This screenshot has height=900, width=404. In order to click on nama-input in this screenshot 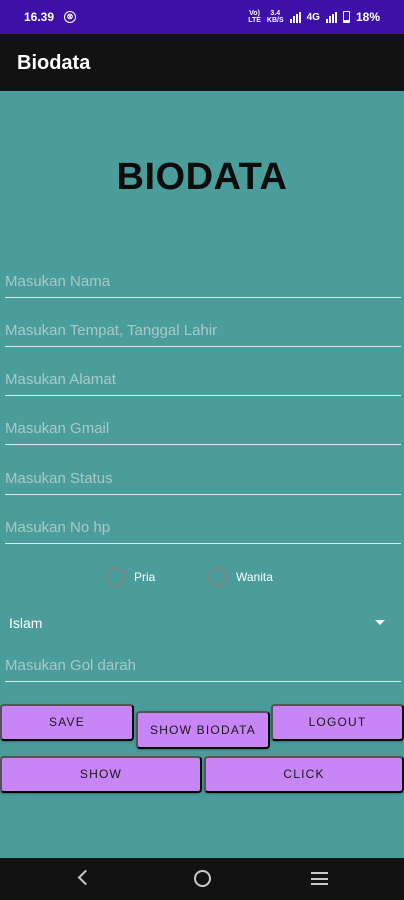, I will do `click(203, 281)`.